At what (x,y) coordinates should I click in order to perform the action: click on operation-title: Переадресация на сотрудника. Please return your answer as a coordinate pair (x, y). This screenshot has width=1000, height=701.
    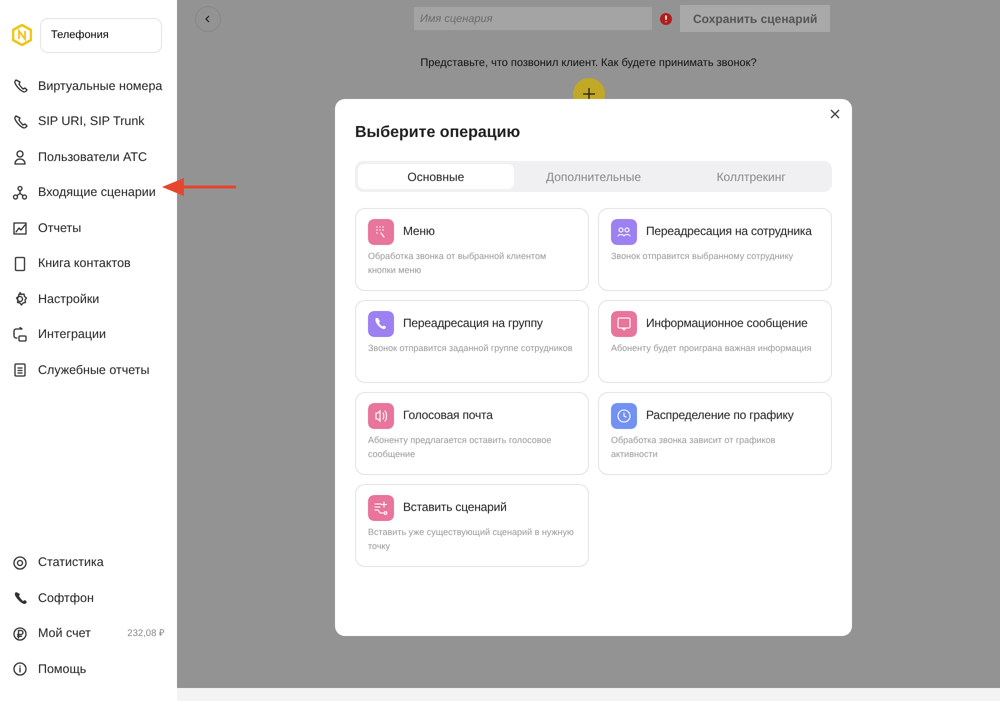
    Looking at the image, I should click on (729, 231).